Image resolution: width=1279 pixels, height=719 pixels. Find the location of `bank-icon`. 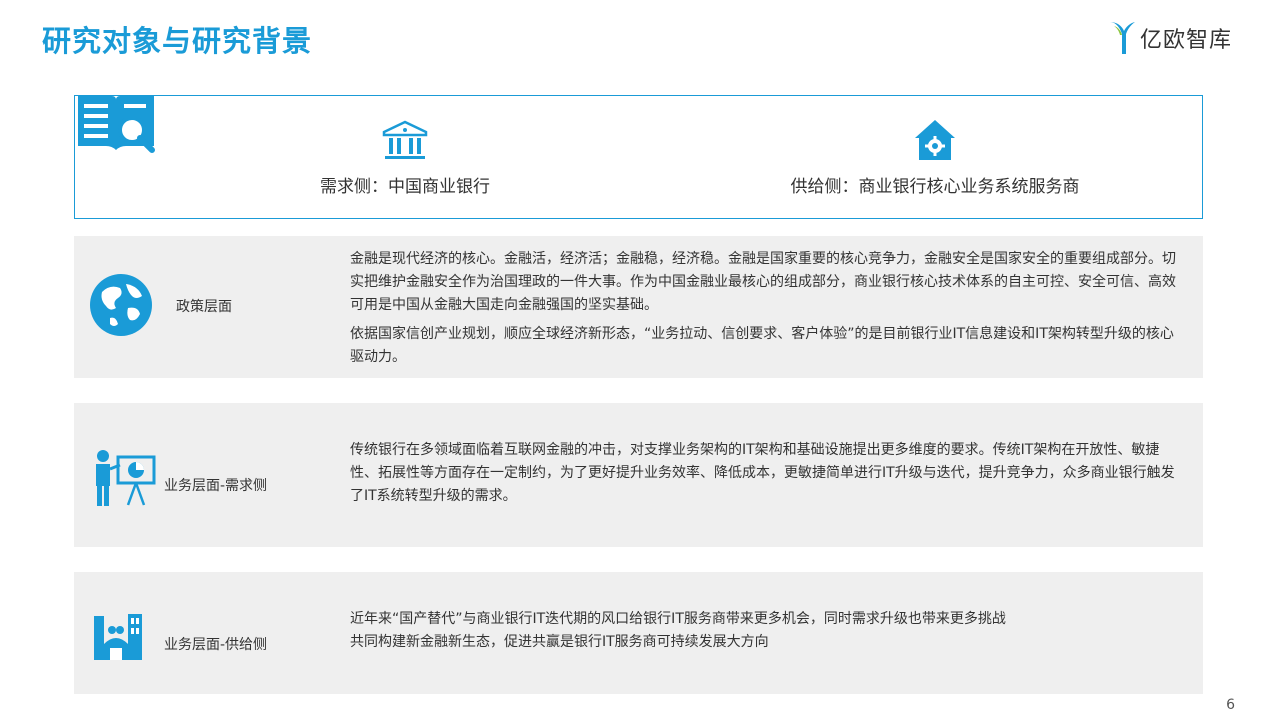

bank-icon is located at coordinates (405, 139).